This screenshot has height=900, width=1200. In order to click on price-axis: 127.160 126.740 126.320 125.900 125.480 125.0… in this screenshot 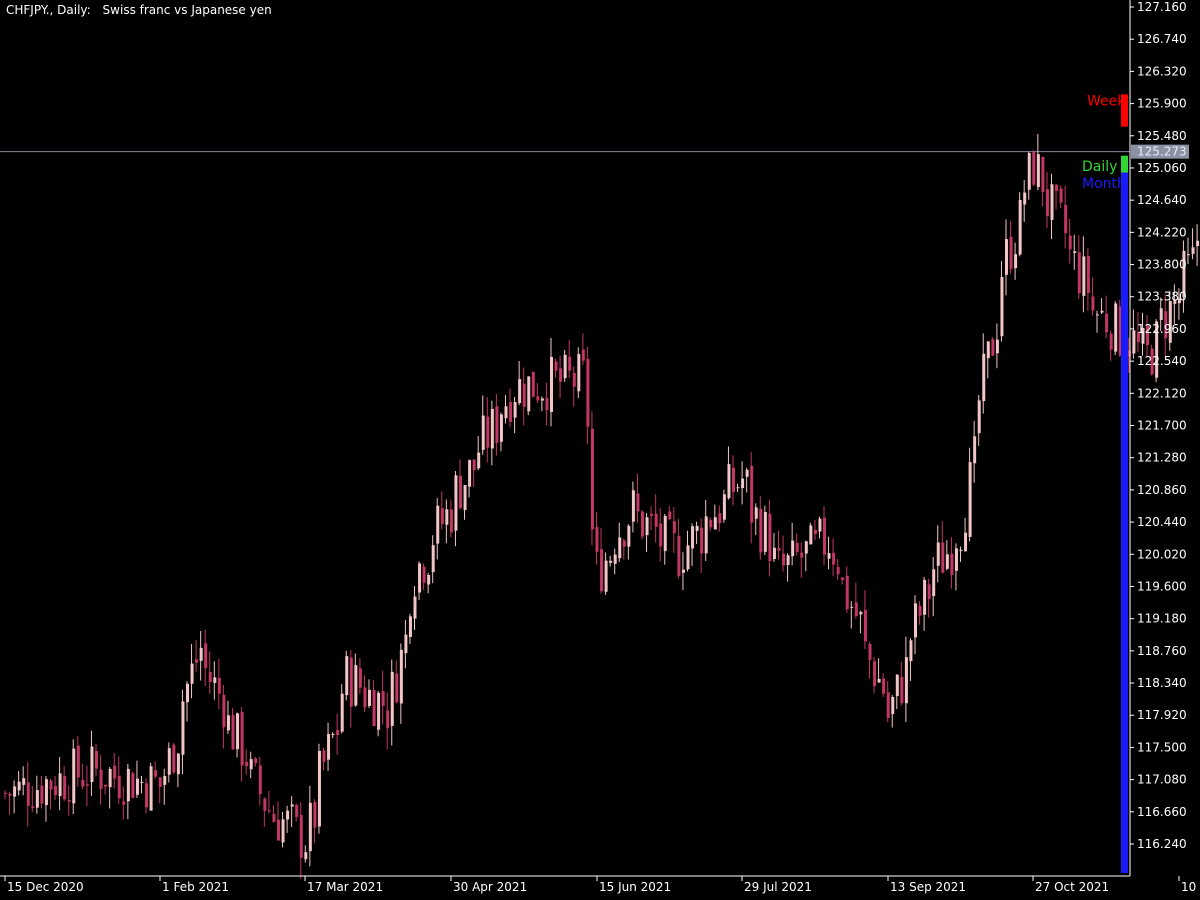, I will do `click(1159, 438)`.